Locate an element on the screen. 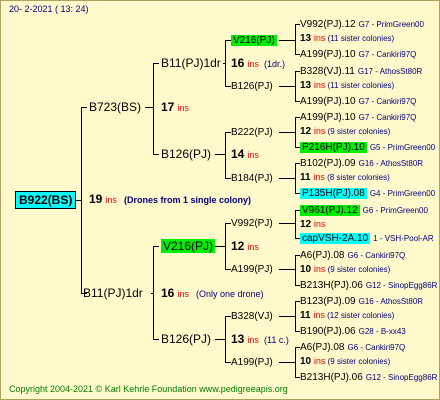 This screenshot has width=440, height=400. g4-sister-info: 11 ins (12 sister colonies) is located at coordinates (347, 315).